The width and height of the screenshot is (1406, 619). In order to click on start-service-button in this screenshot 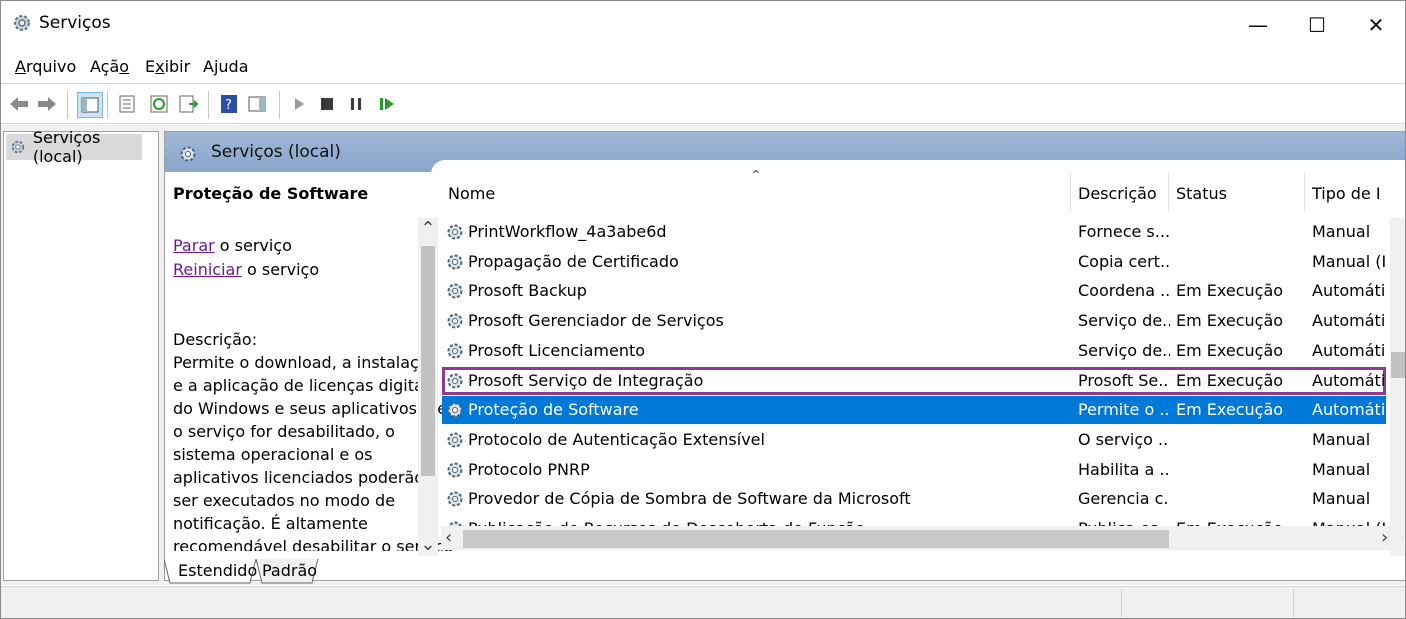, I will do `click(299, 104)`.